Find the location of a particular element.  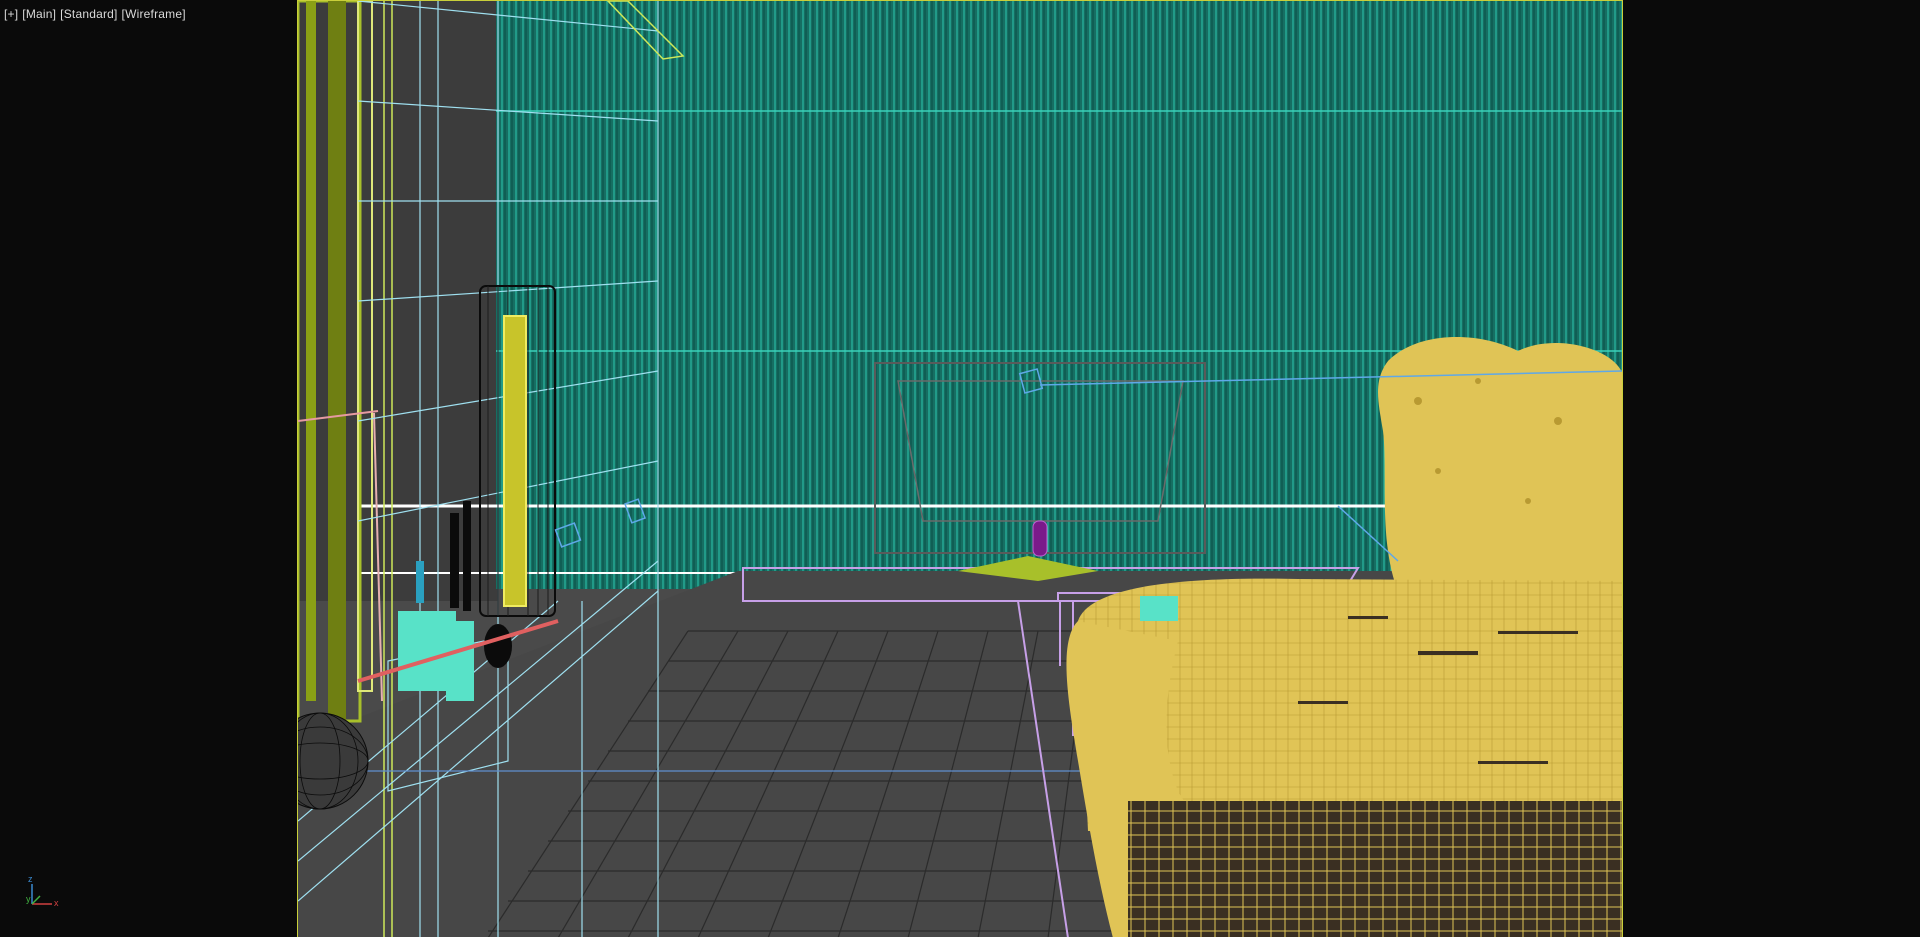

viewport-plus-menu: [+] is located at coordinates (11, 14).